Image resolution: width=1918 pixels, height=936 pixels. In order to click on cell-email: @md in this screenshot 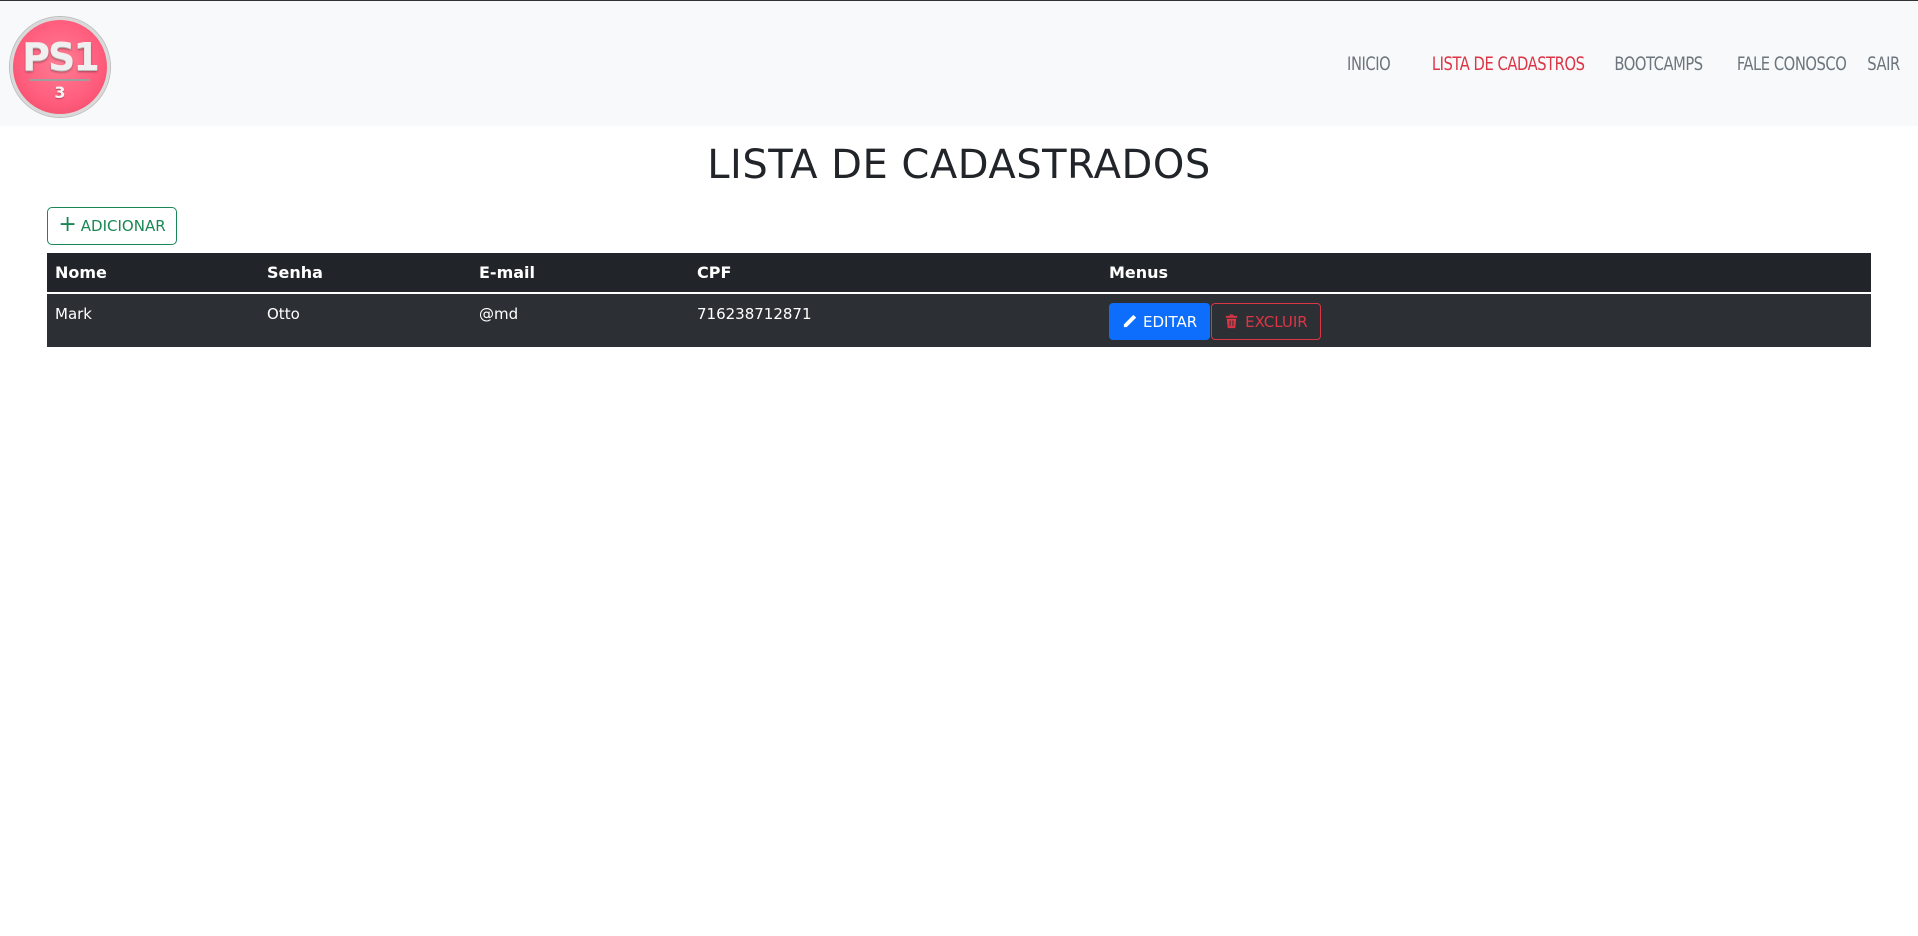, I will do `click(580, 320)`.